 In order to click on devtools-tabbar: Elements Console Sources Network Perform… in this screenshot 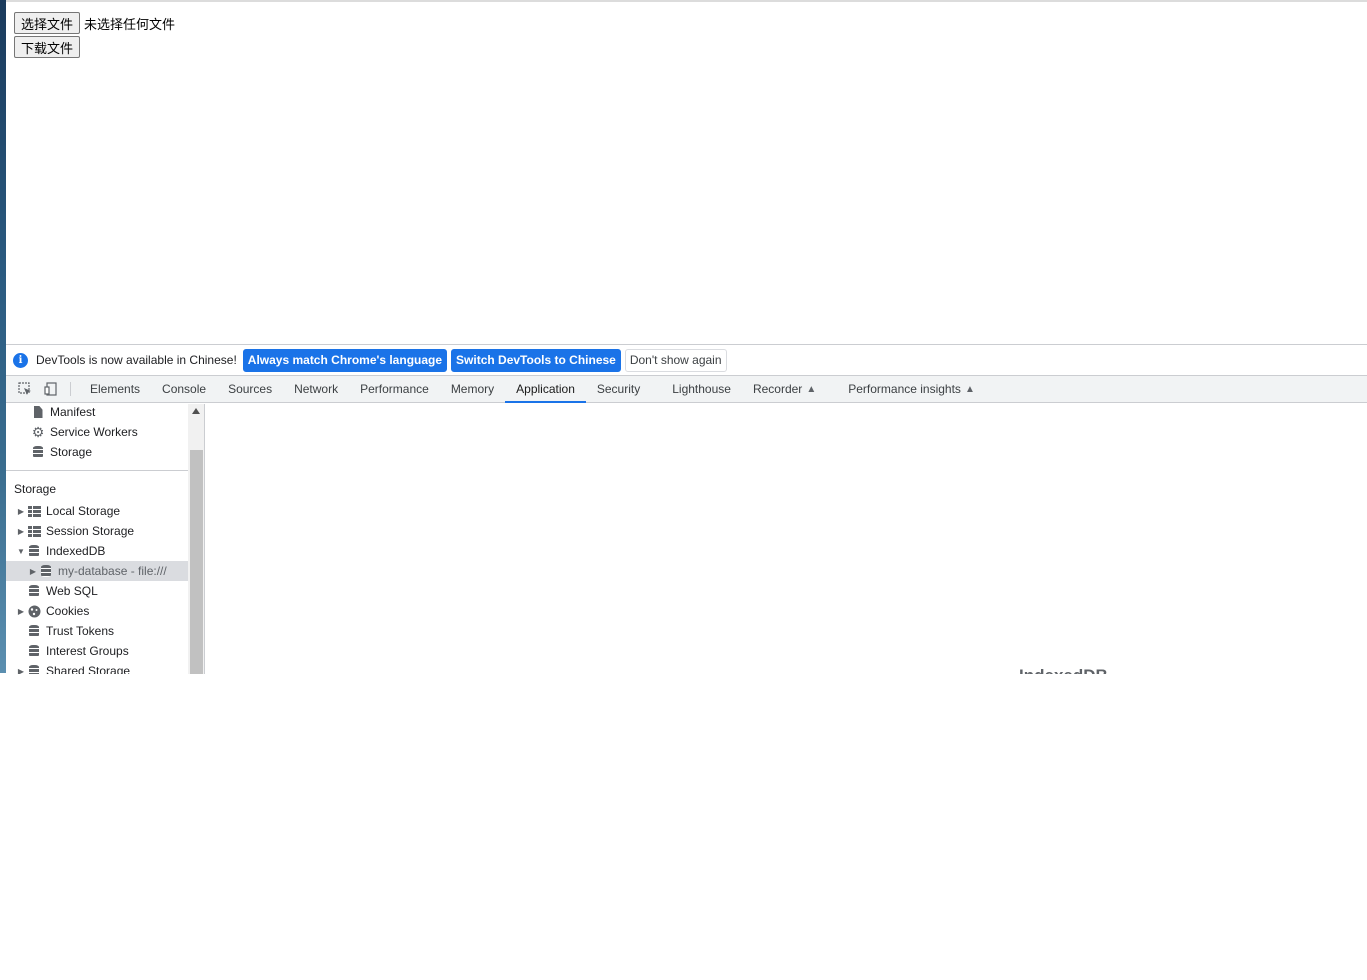, I will do `click(686, 389)`.